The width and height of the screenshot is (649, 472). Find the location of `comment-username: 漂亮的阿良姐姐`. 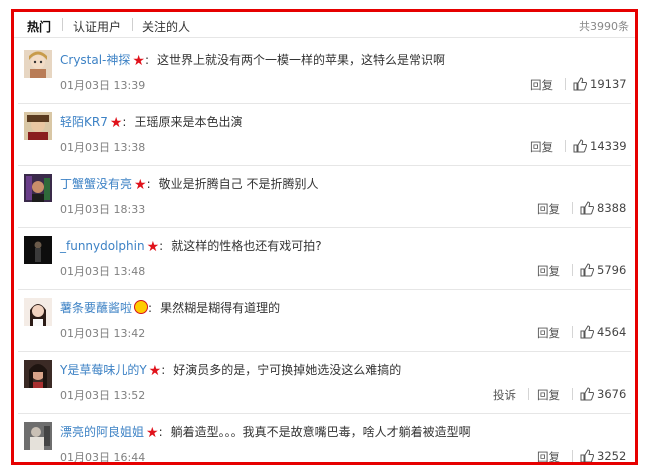

comment-username: 漂亮的阿良姐姐 is located at coordinates (102, 432).